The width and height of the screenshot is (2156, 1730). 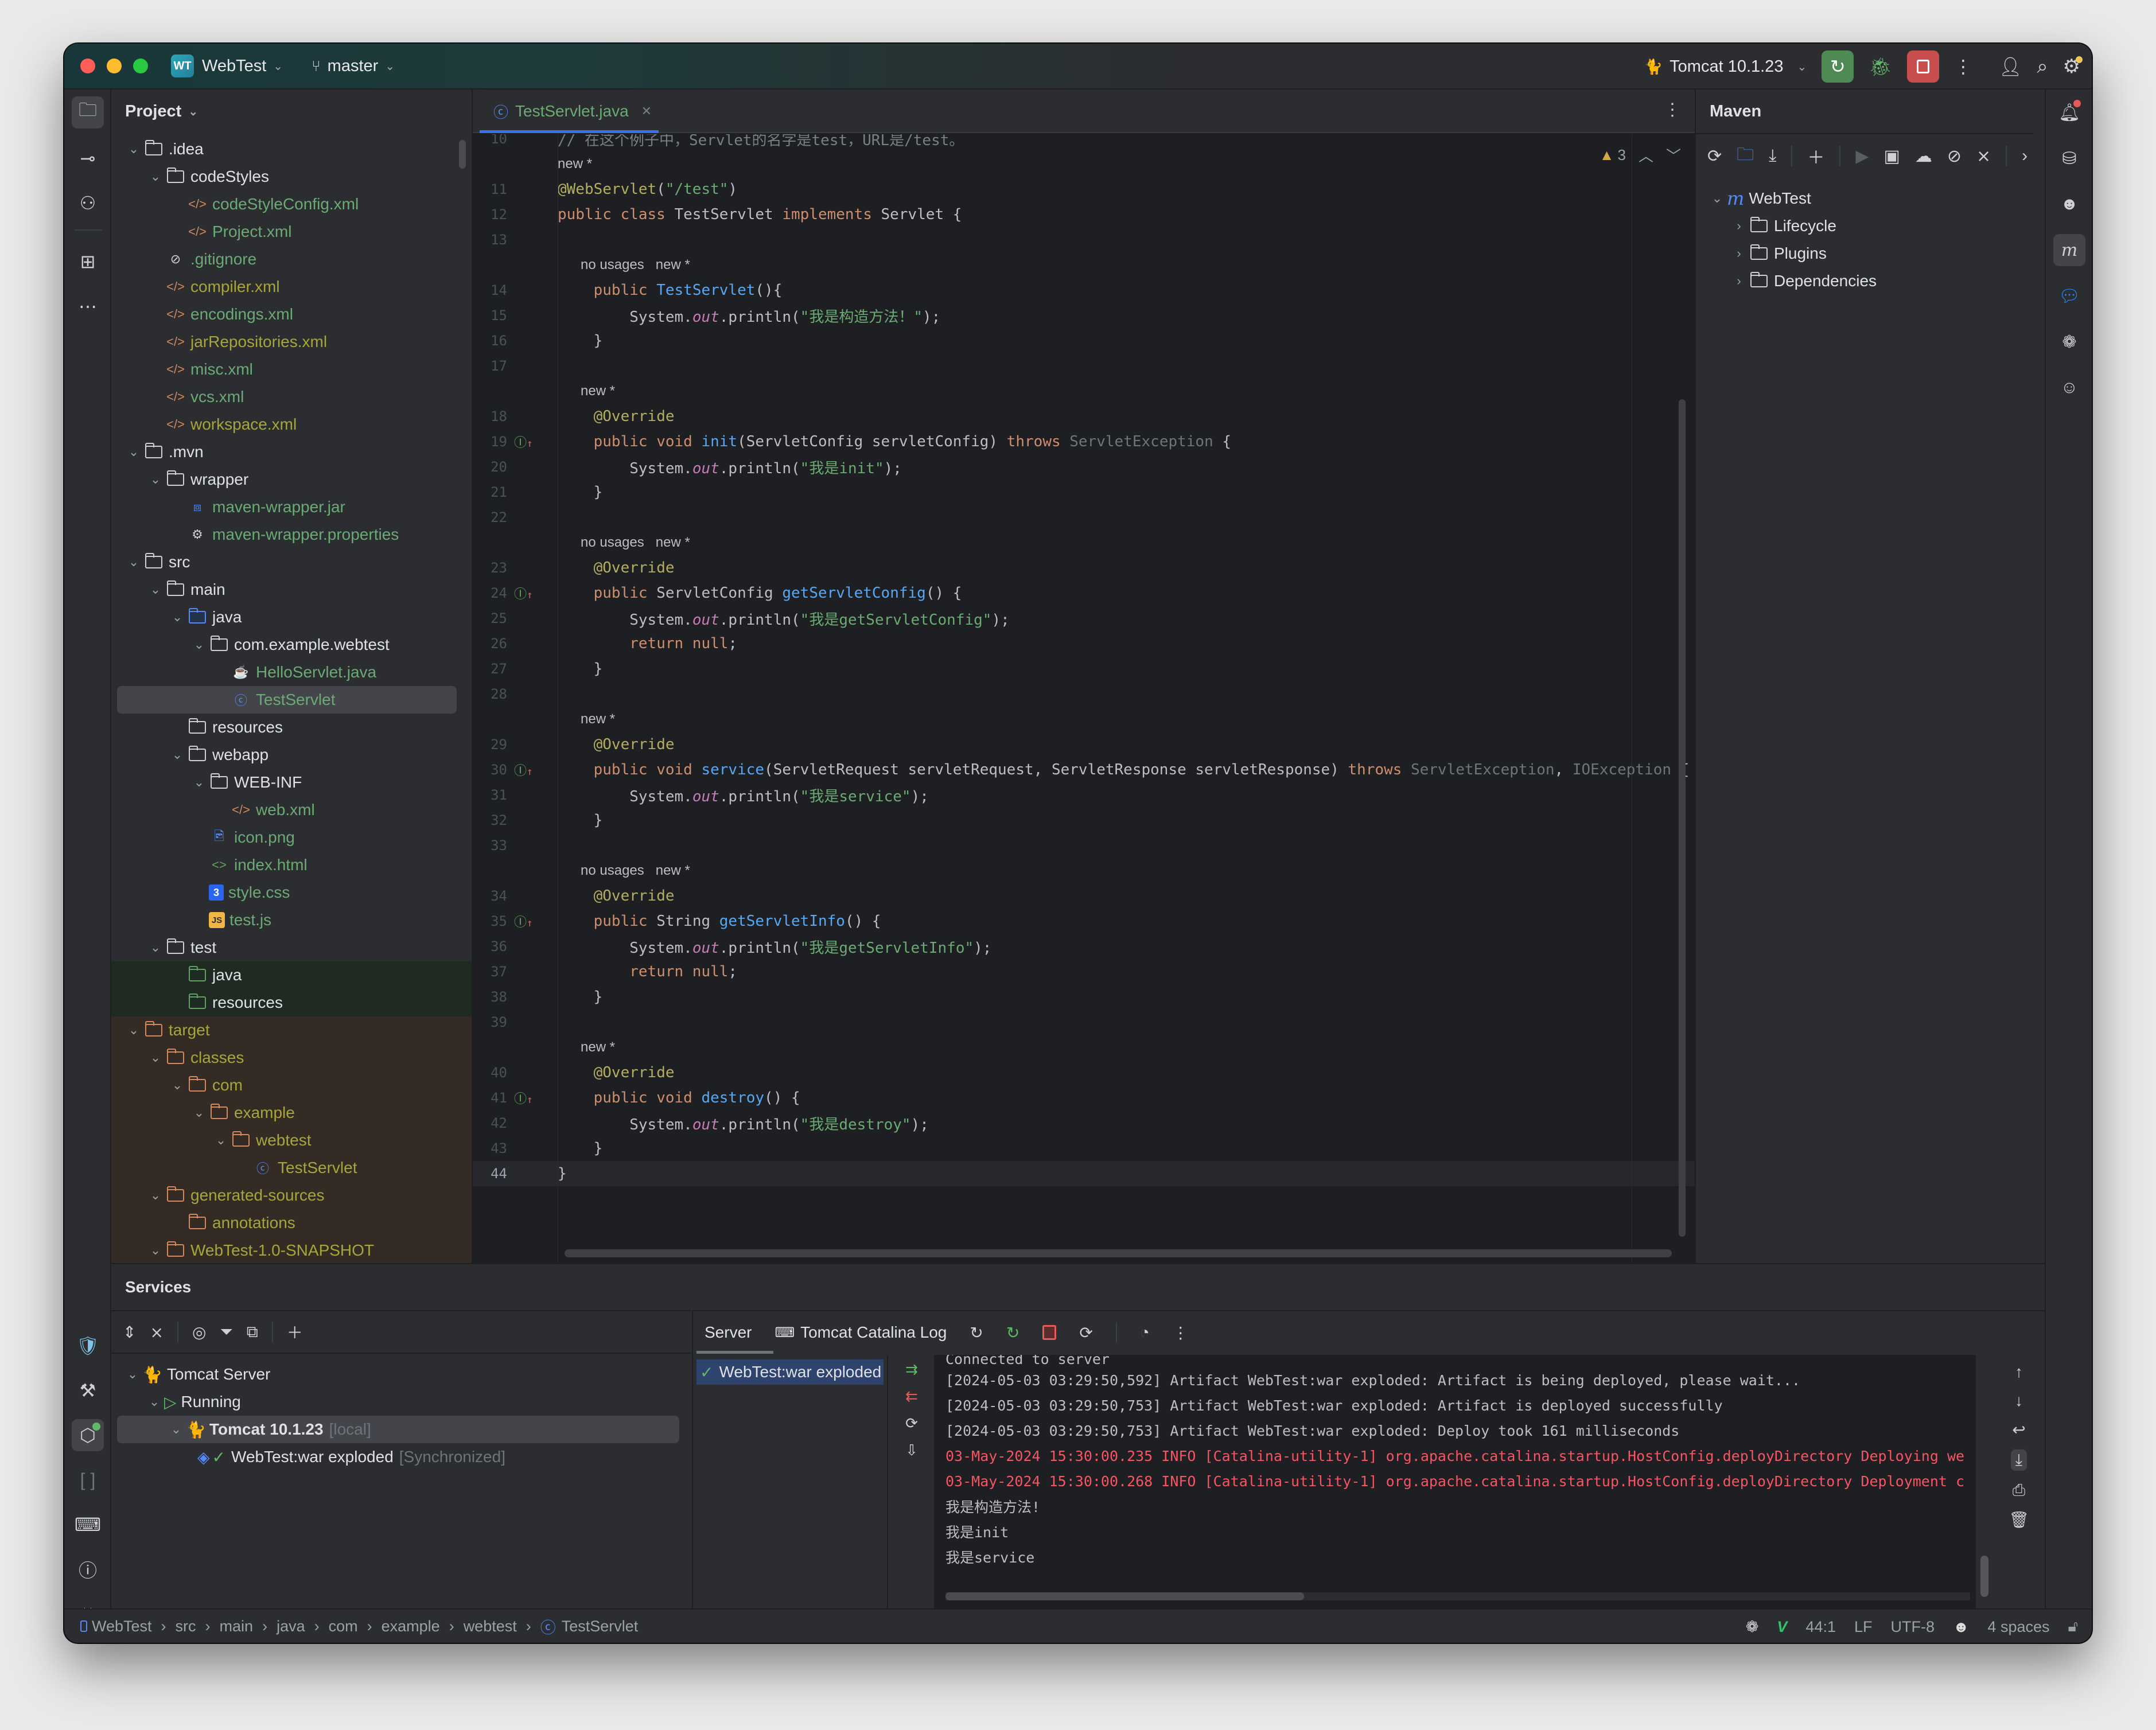 I want to click on line-number: 16, so click(x=490, y=341).